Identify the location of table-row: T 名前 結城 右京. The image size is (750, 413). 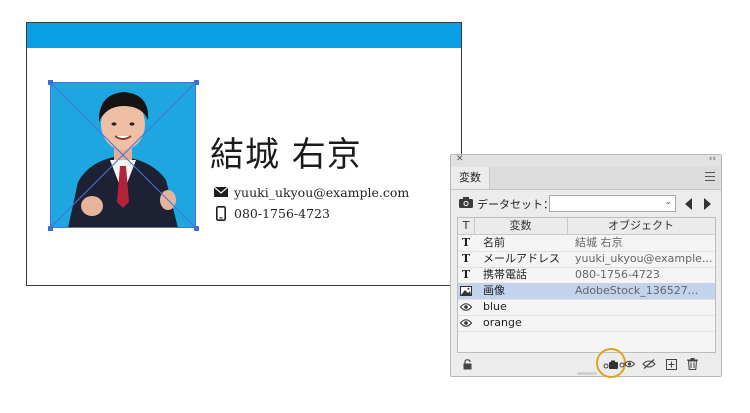
(586, 243).